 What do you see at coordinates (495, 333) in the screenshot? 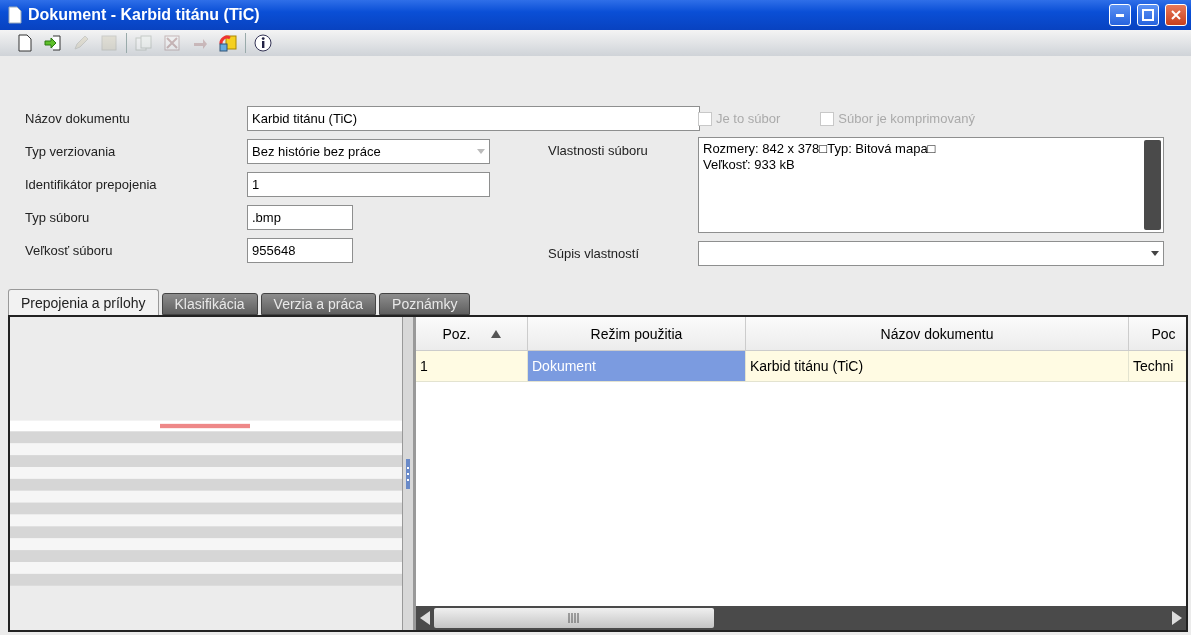
I see `sort-ascending-icon` at bounding box center [495, 333].